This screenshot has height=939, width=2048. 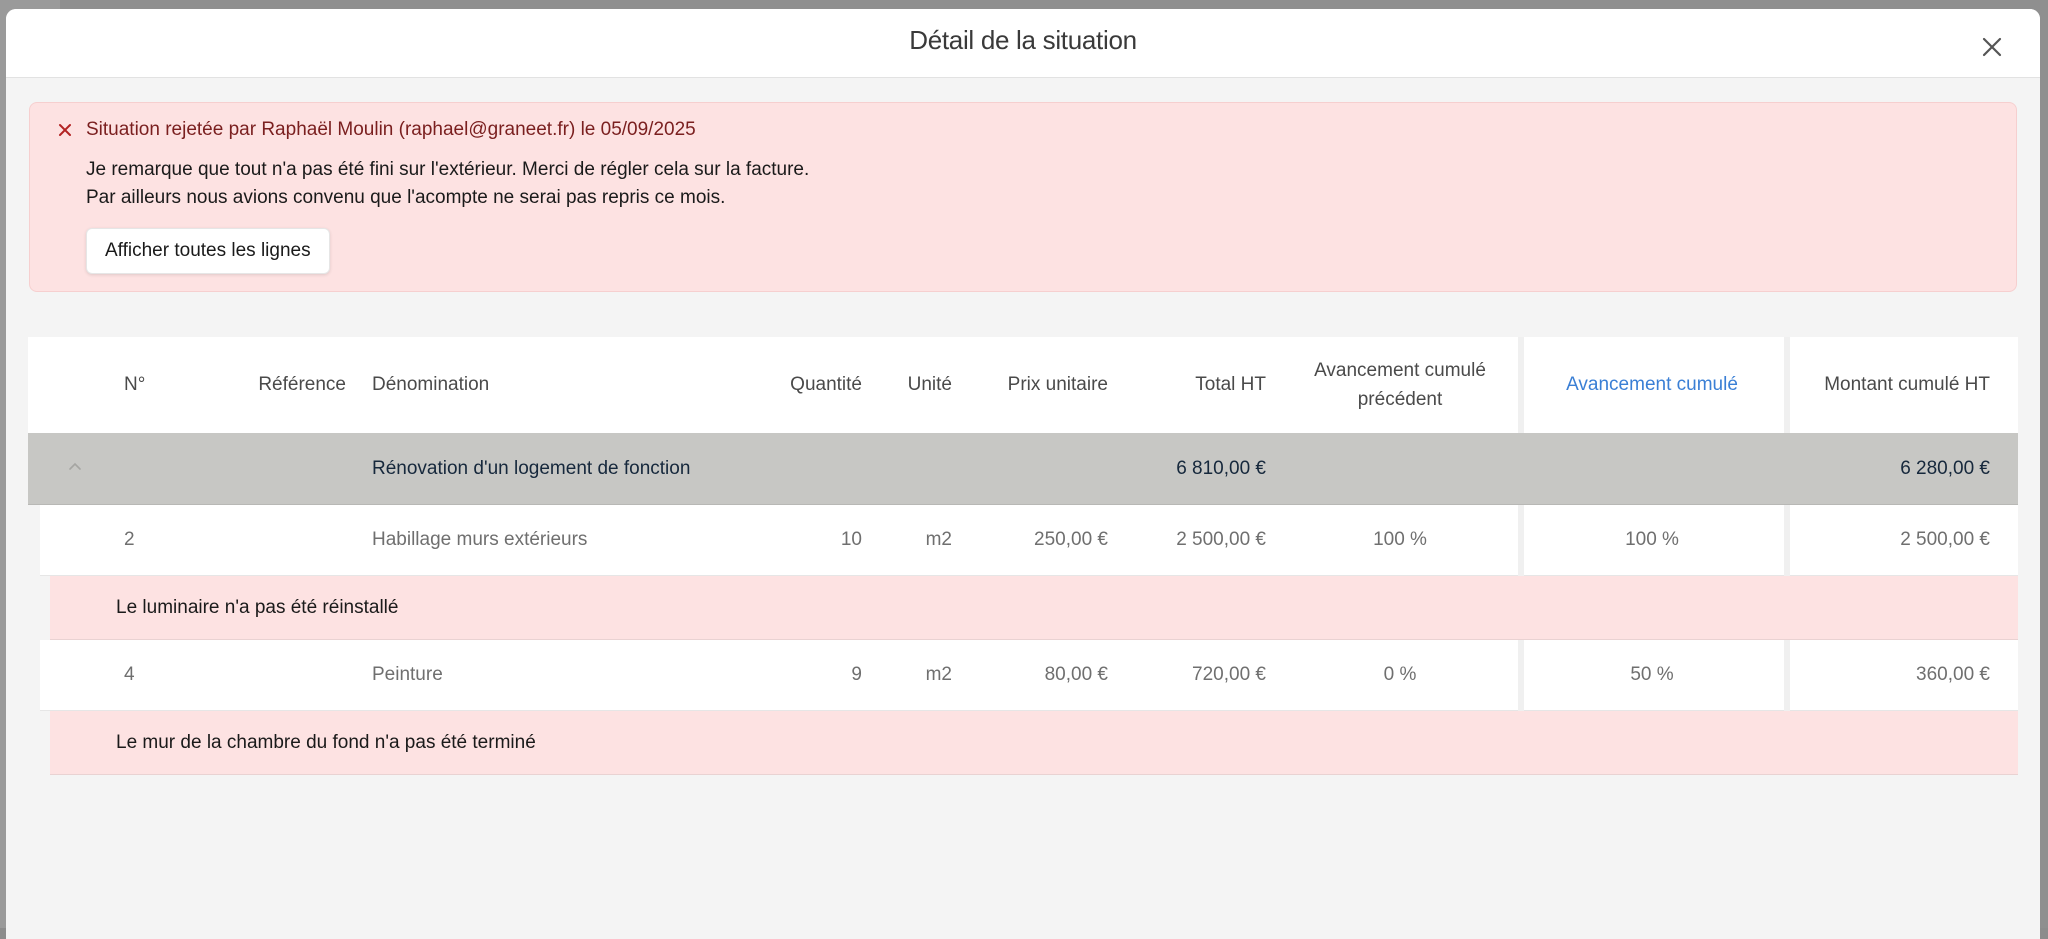 What do you see at coordinates (856, 674) in the screenshot?
I see `row-quantity: 9` at bounding box center [856, 674].